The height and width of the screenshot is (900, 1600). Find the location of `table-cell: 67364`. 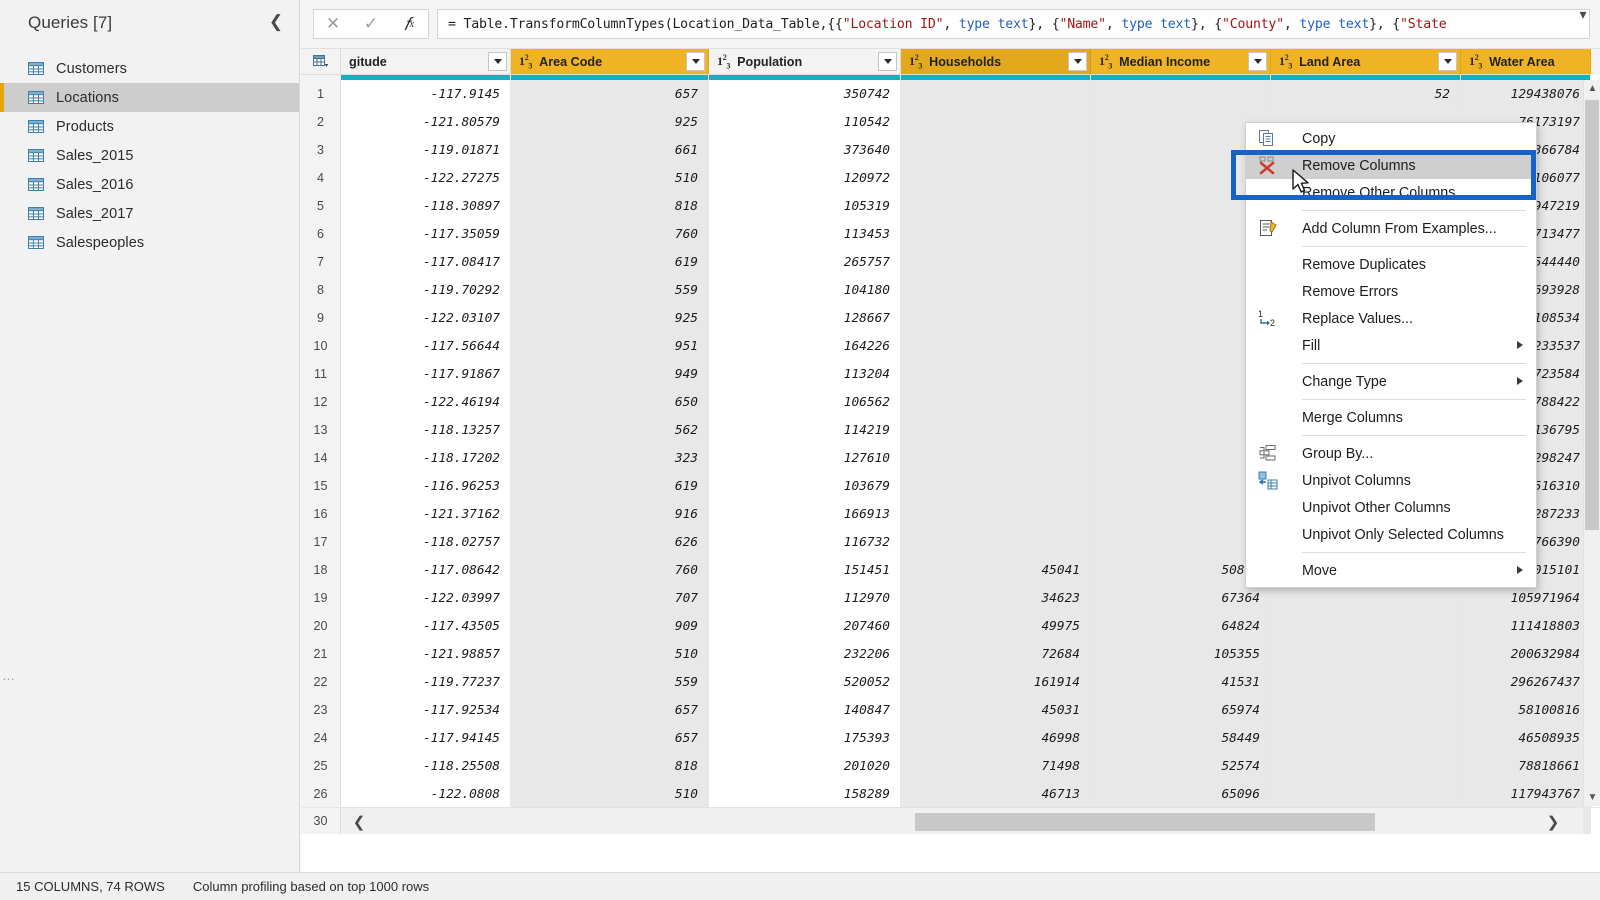

table-cell: 67364 is located at coordinates (1181, 598).